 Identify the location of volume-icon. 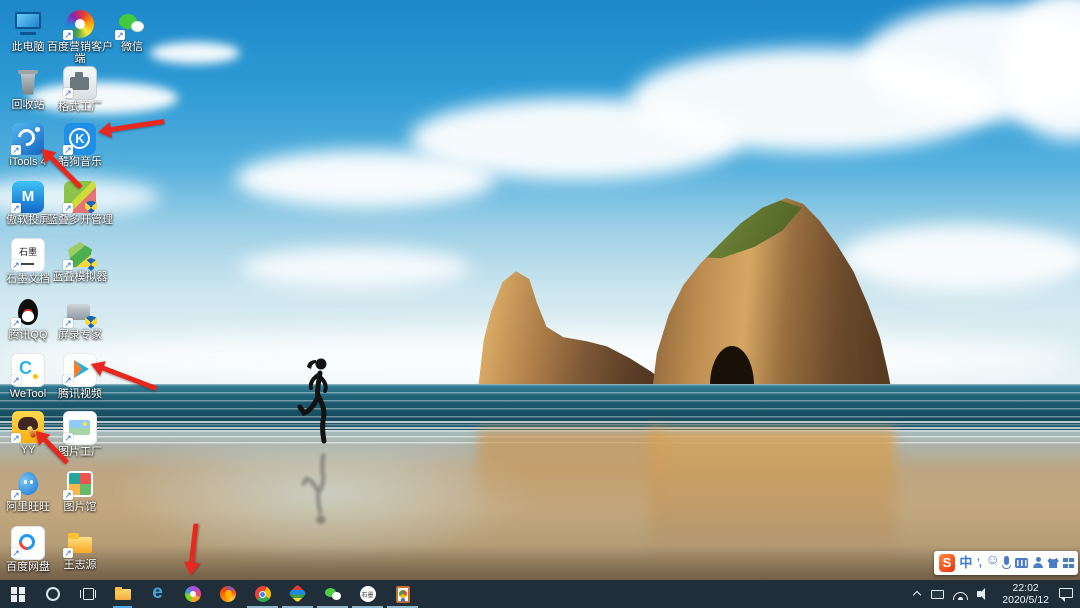
(984, 594).